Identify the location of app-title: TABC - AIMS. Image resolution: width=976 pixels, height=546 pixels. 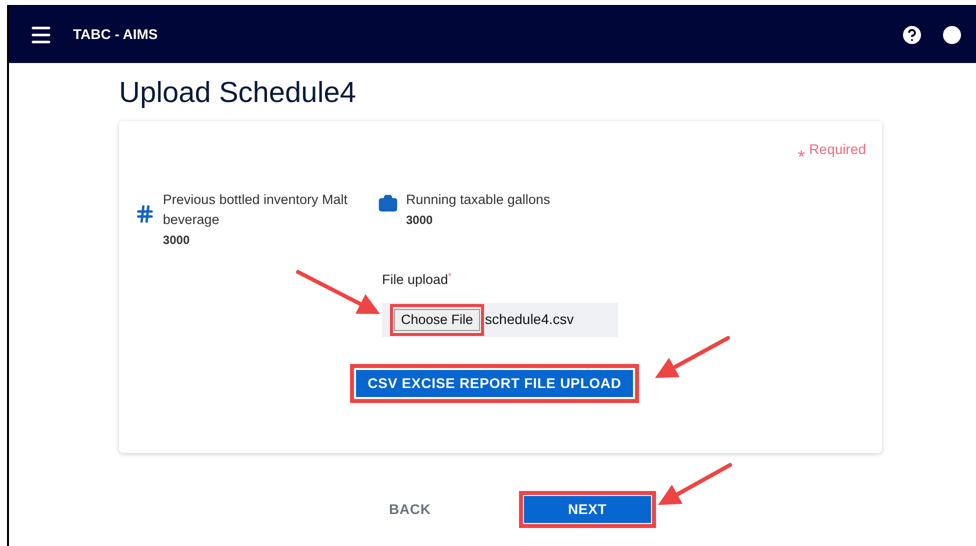
(115, 34).